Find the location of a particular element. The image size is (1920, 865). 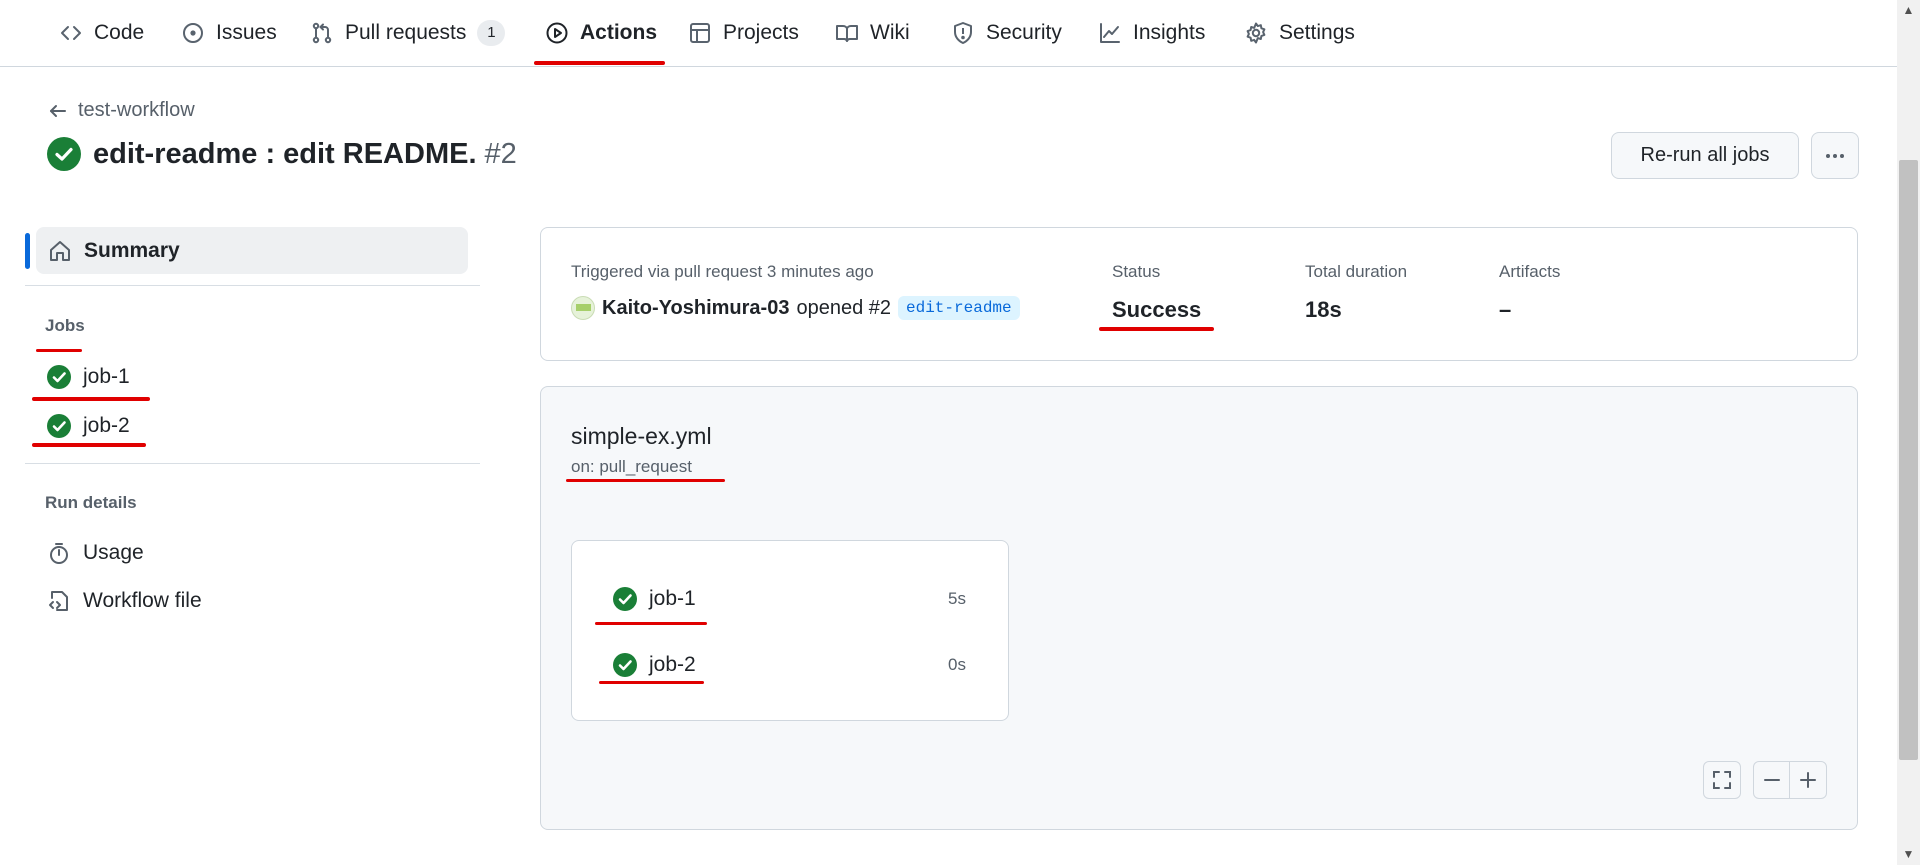

actor-link: Kaito-Yoshimura-03 is located at coordinates (695, 308).